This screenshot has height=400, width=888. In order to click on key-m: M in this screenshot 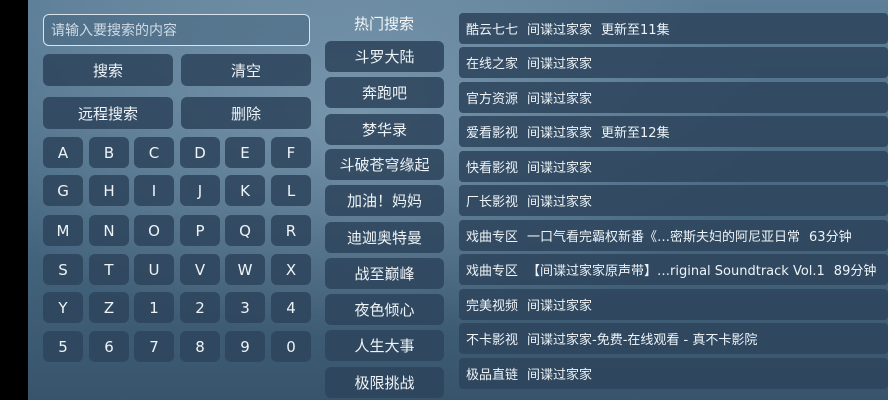, I will do `click(63, 230)`.